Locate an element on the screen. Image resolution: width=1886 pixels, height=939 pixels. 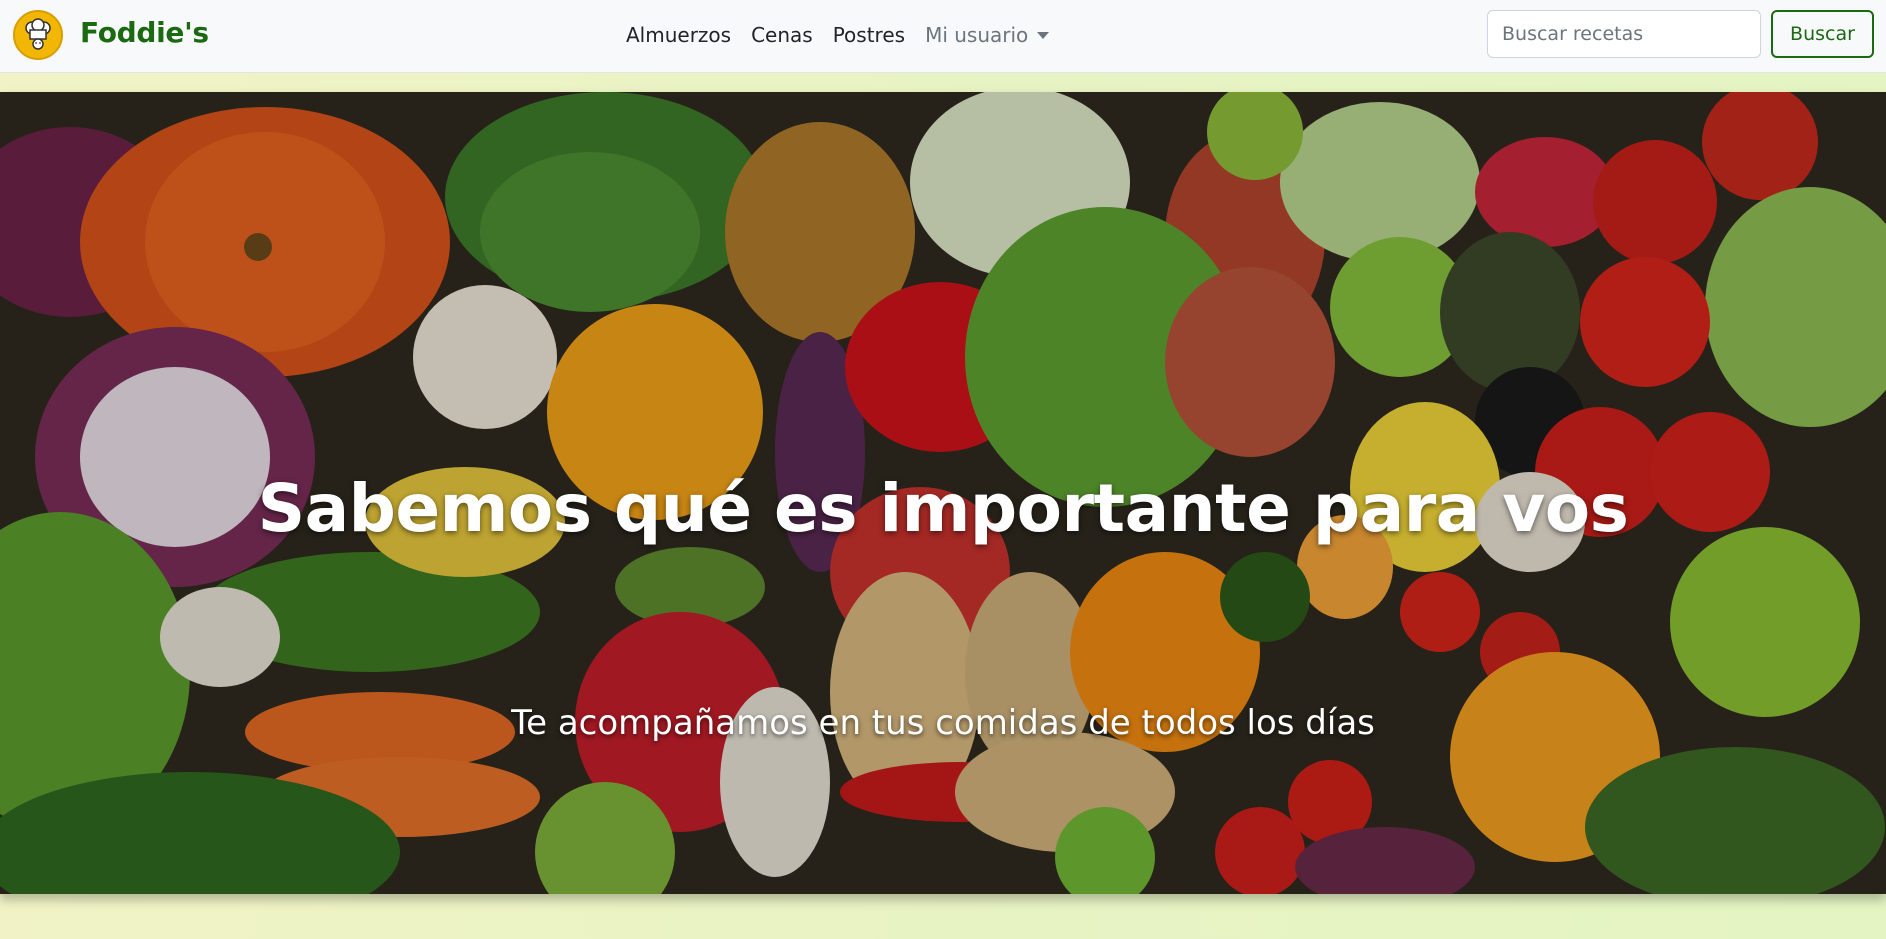
user-menu-dropdown: Mi usuario is located at coordinates (987, 35).